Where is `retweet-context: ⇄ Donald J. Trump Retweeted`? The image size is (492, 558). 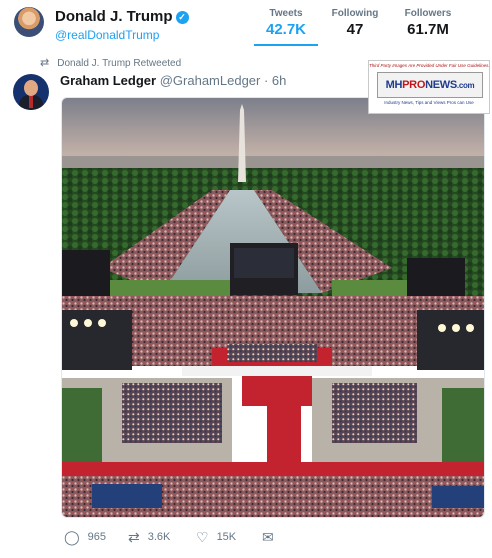
retweet-context: ⇄ Donald J. Trump Retweeted is located at coordinates (110, 62).